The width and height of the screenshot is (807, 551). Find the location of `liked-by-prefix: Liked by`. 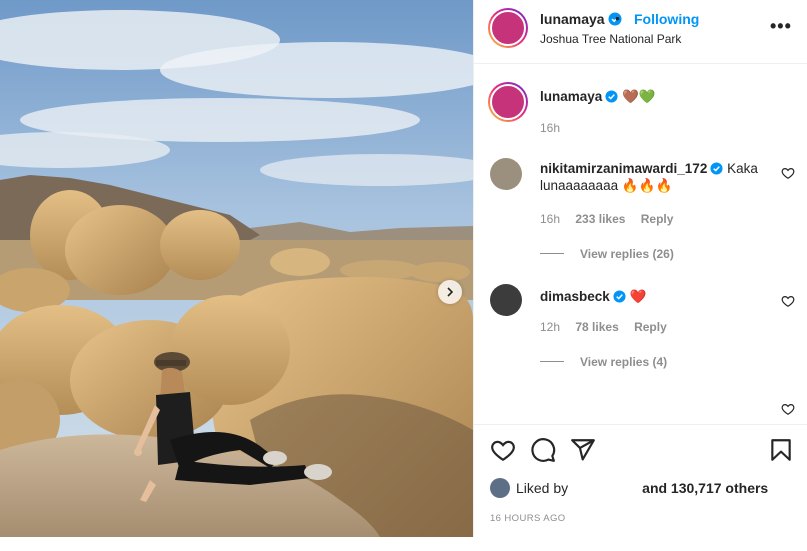

liked-by-prefix: Liked by is located at coordinates (542, 488).